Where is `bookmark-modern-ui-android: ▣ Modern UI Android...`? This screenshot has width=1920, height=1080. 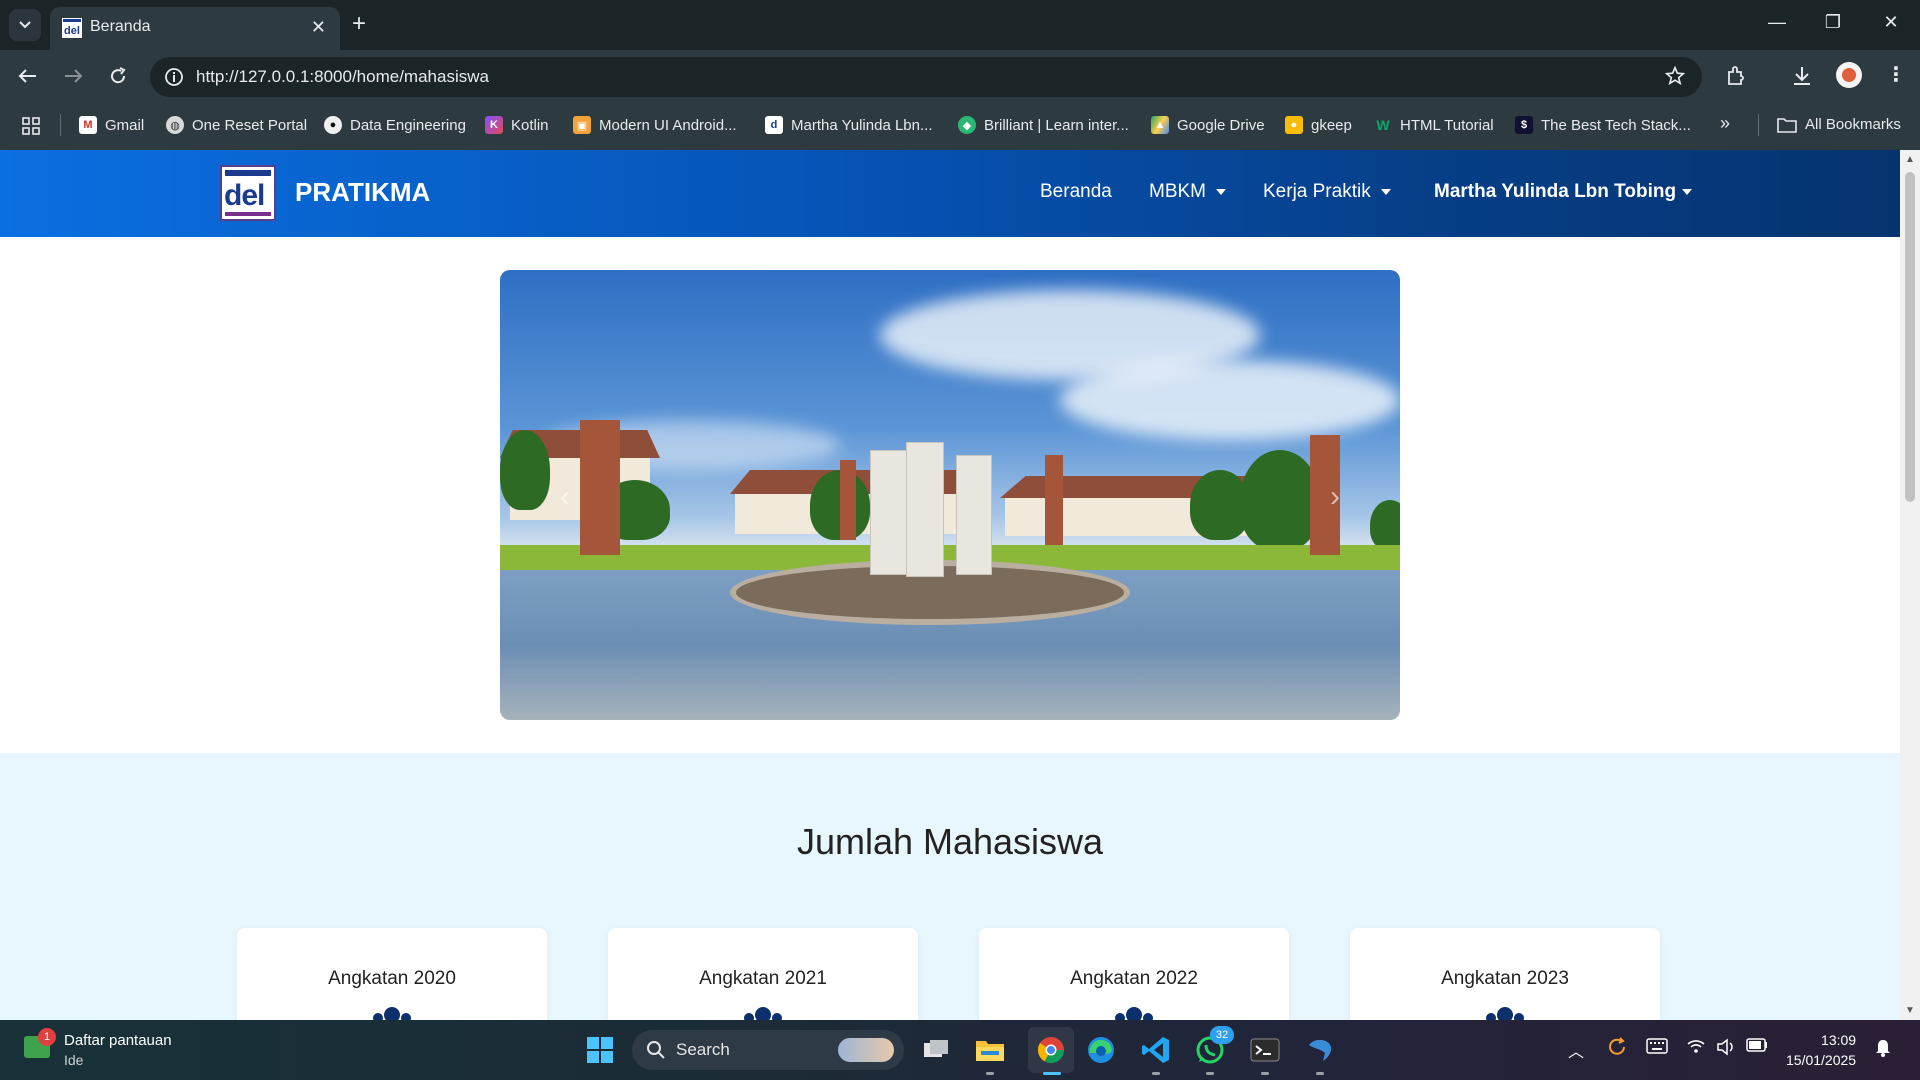
bookmark-modern-ui-android: ▣ Modern UI Android... is located at coordinates (655, 125).